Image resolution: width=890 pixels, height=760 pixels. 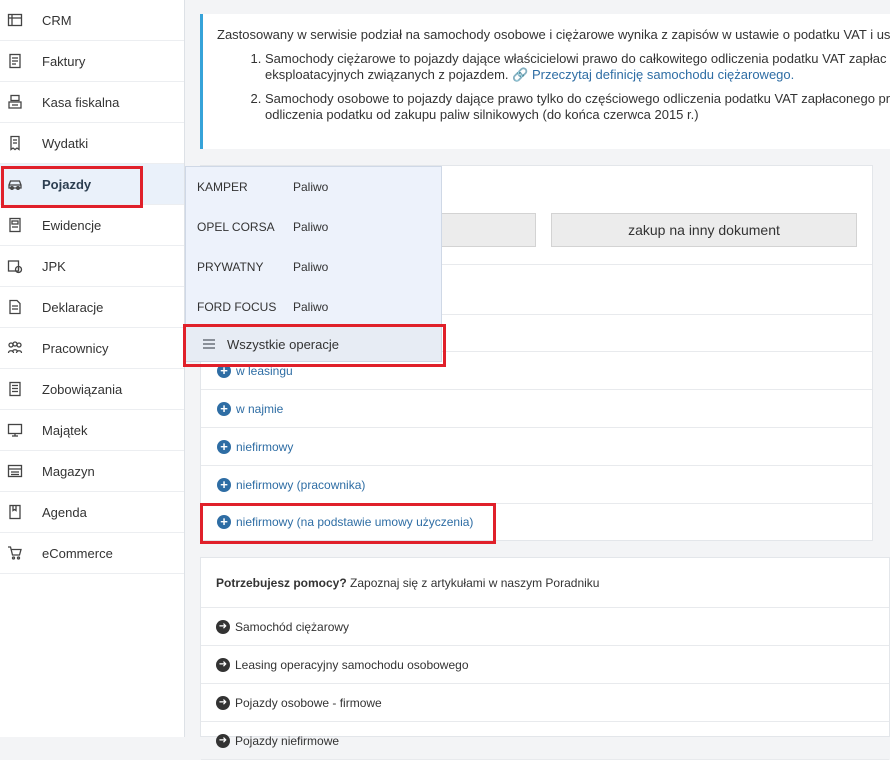 What do you see at coordinates (72, 225) in the screenshot?
I see `sidebar-item-label: Ewidencje` at bounding box center [72, 225].